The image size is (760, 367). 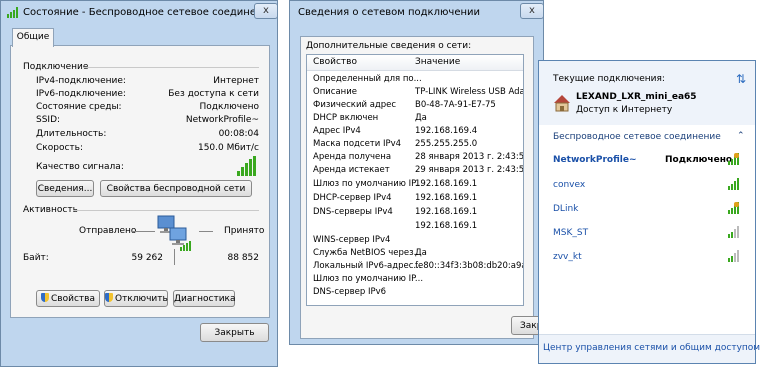 What do you see at coordinates (238, 134) in the screenshot?
I see `duration-value: 00:08:04` at bounding box center [238, 134].